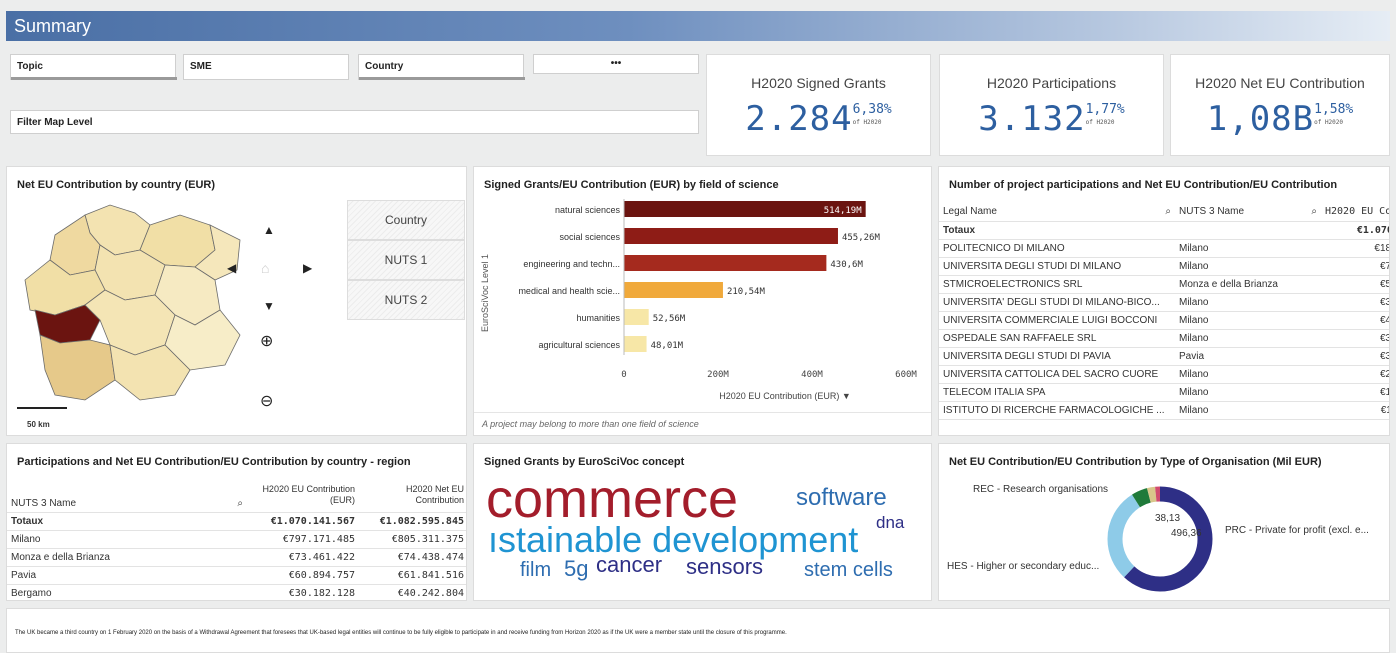 The height and width of the screenshot is (653, 1396). Describe the element at coordinates (265, 268) in the screenshot. I see `home-icon: ⌂` at that location.